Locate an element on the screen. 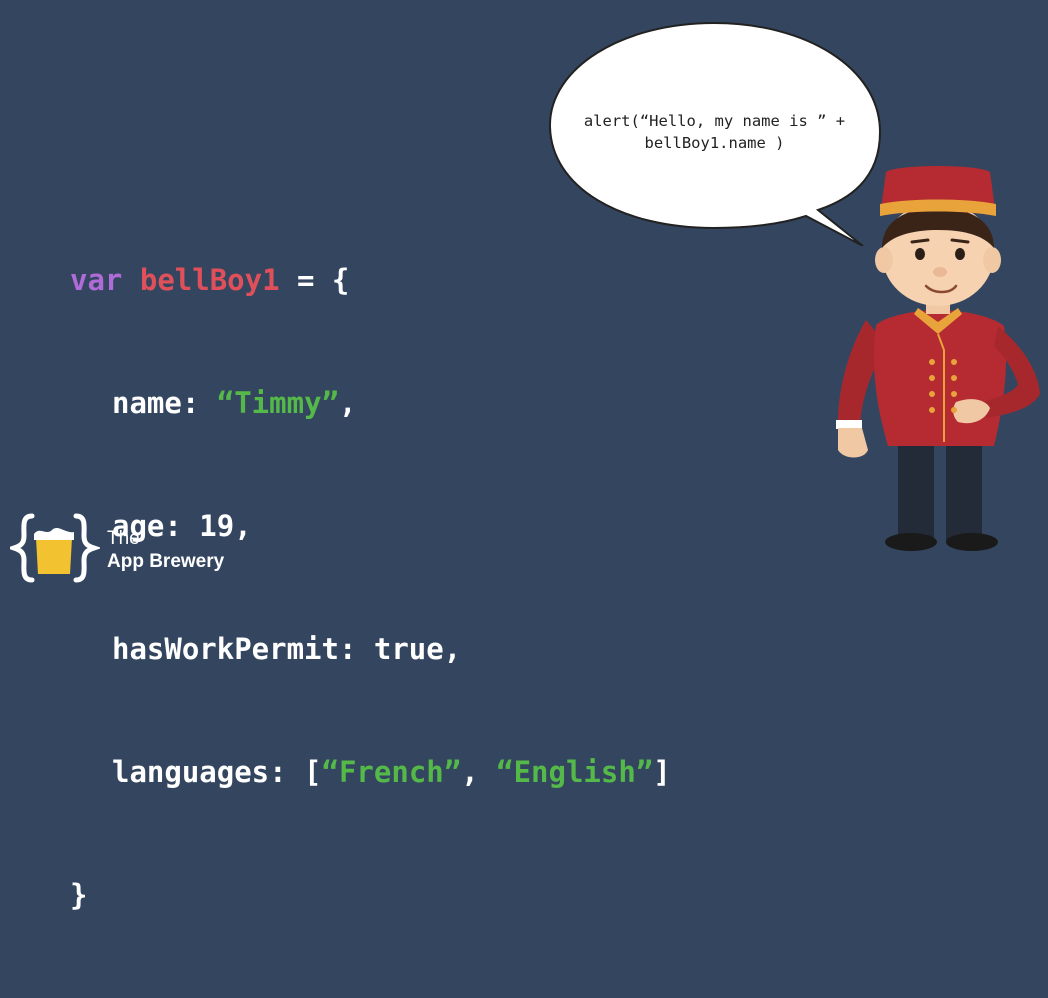 The width and height of the screenshot is (1048, 998). code-line-4: hasWorkPermit: true, is located at coordinates (287, 649).